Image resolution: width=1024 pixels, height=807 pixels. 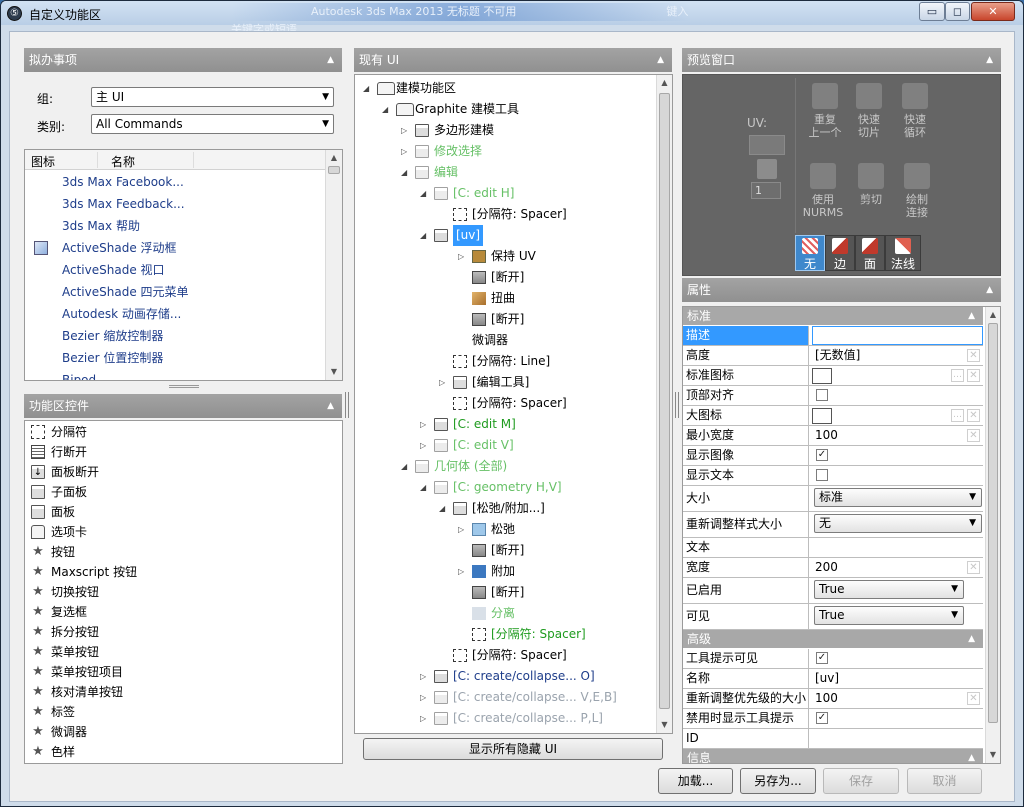 I want to click on property-row: 宽度 200 ✕, so click(x=833, y=568).